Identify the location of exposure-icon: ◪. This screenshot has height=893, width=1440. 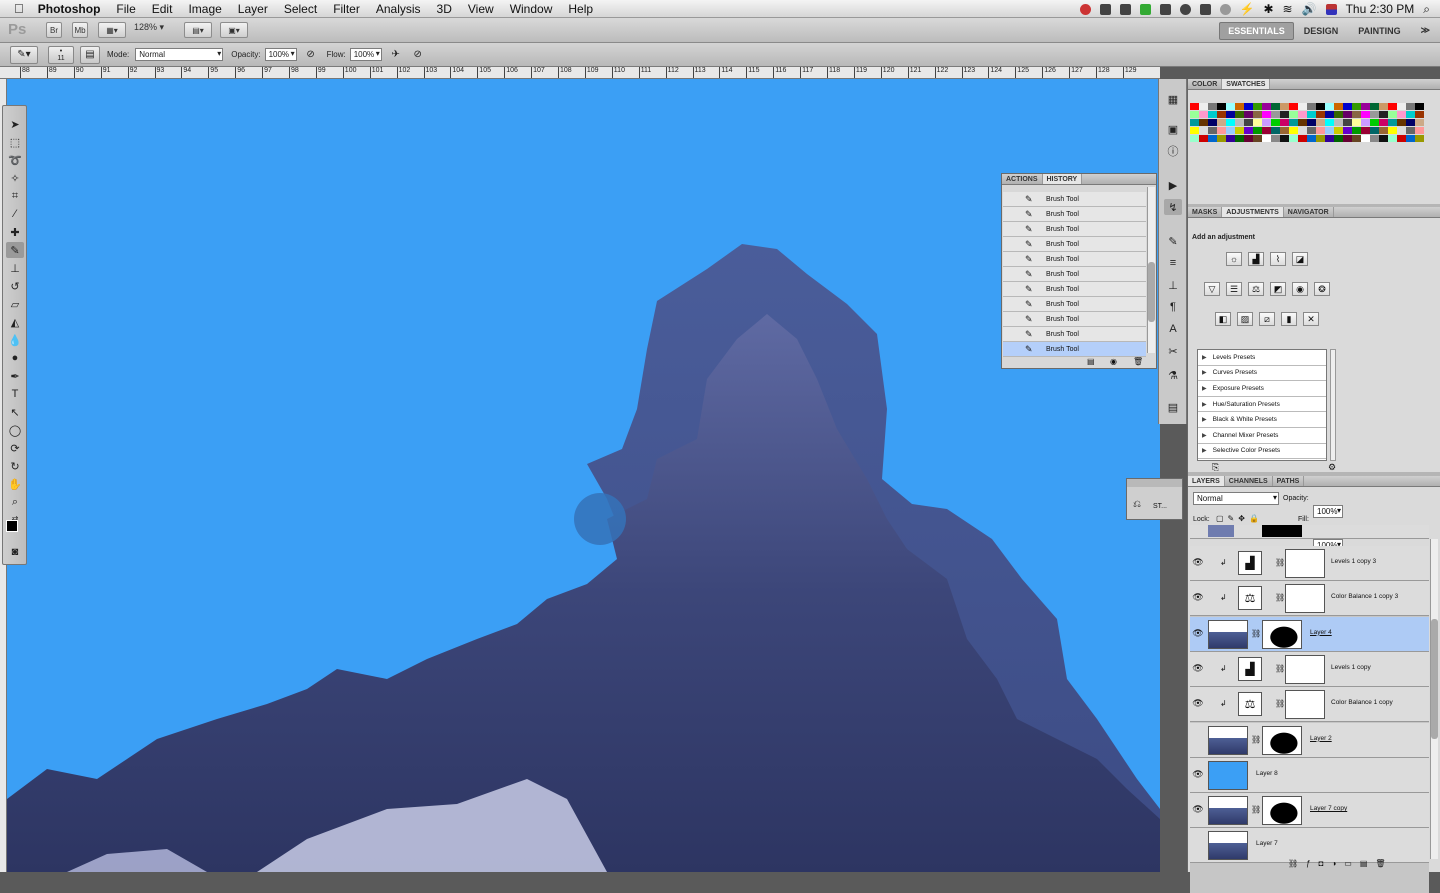
(1300, 259).